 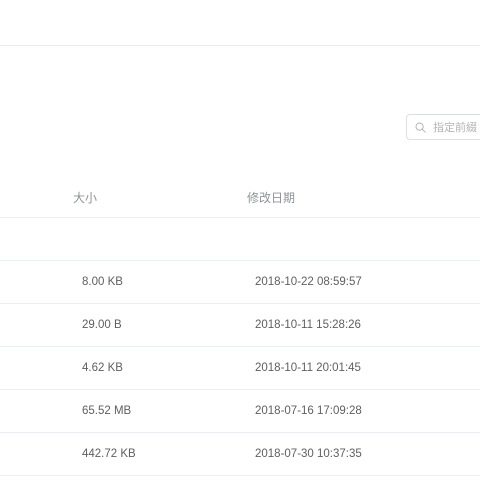 What do you see at coordinates (85, 197) in the screenshot?
I see `column-header-size: 大小` at bounding box center [85, 197].